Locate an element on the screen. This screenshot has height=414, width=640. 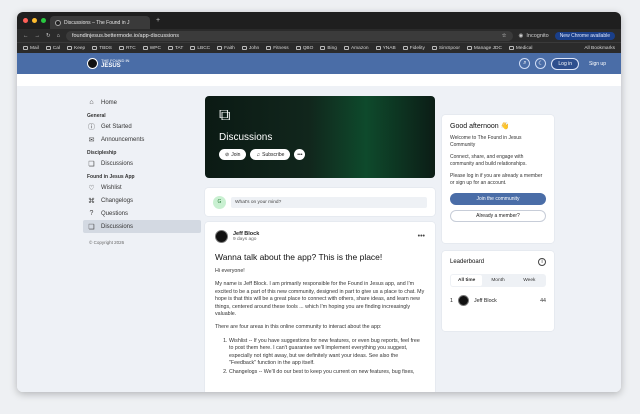
post-time: 9 days ago is located at coordinates (246, 239).